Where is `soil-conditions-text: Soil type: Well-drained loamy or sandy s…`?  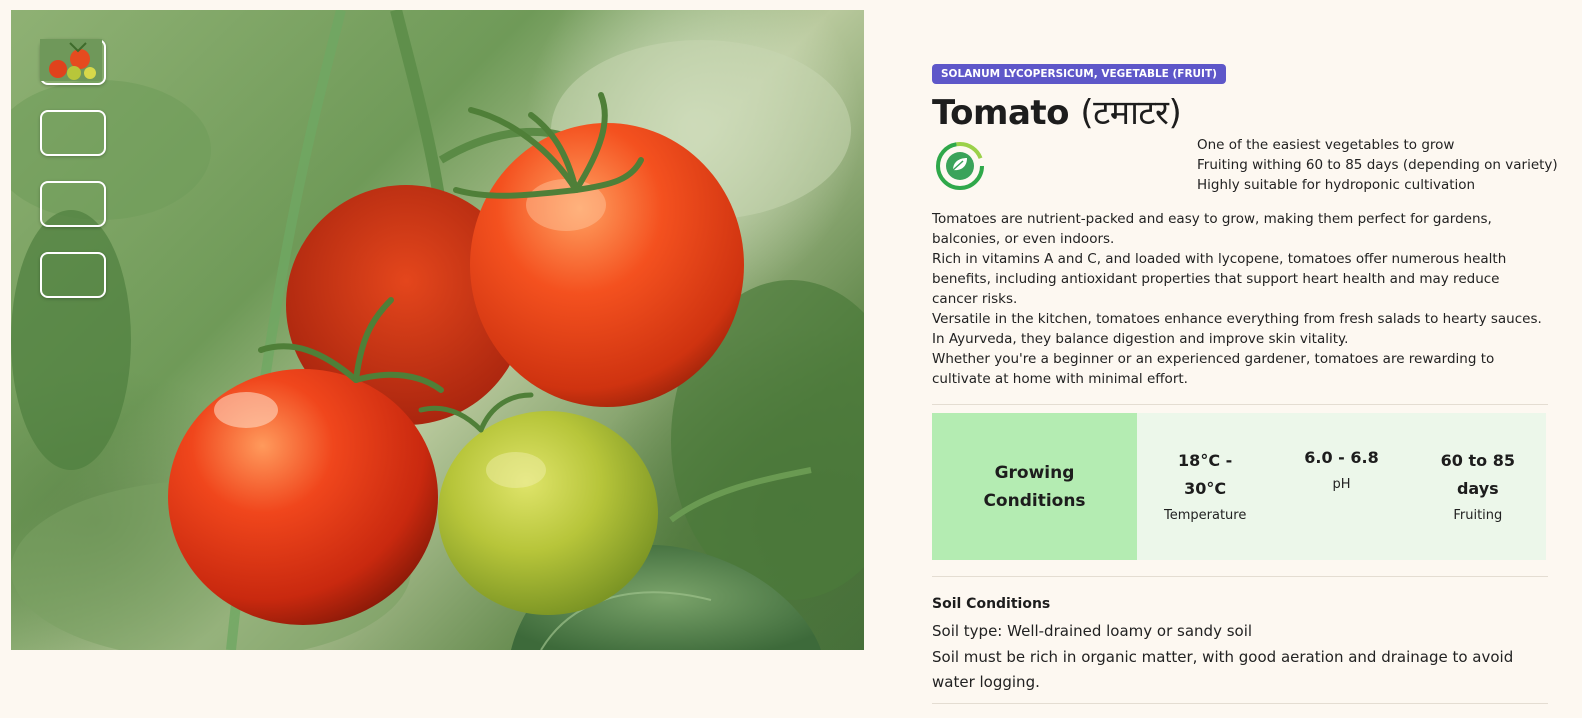 soil-conditions-text: Soil type: Well-drained loamy or sandy s… is located at coordinates (1240, 657).